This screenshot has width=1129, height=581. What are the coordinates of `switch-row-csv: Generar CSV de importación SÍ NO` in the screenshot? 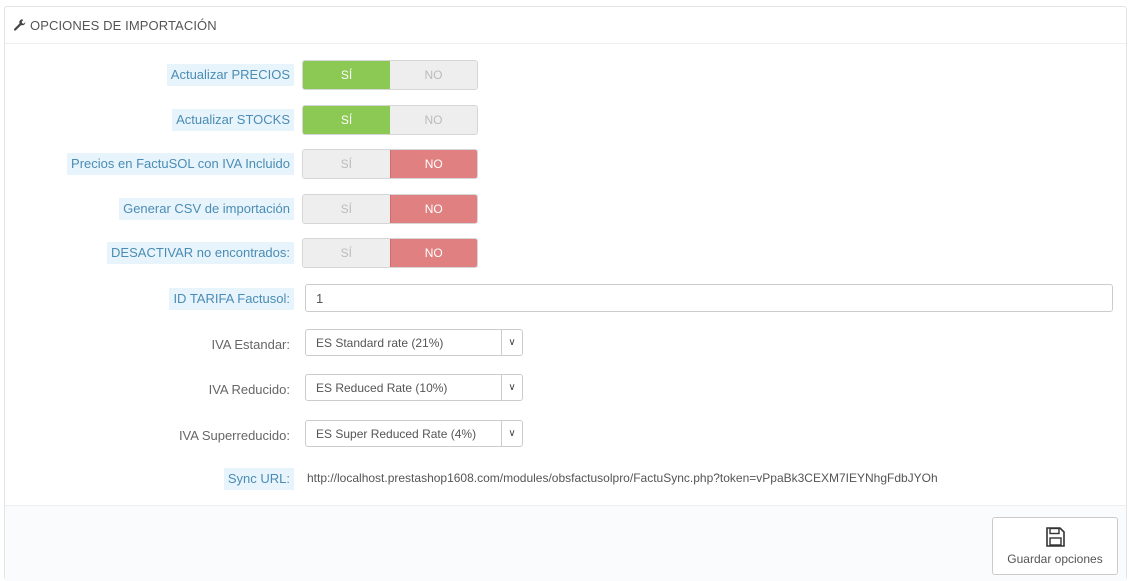 It's located at (565, 209).